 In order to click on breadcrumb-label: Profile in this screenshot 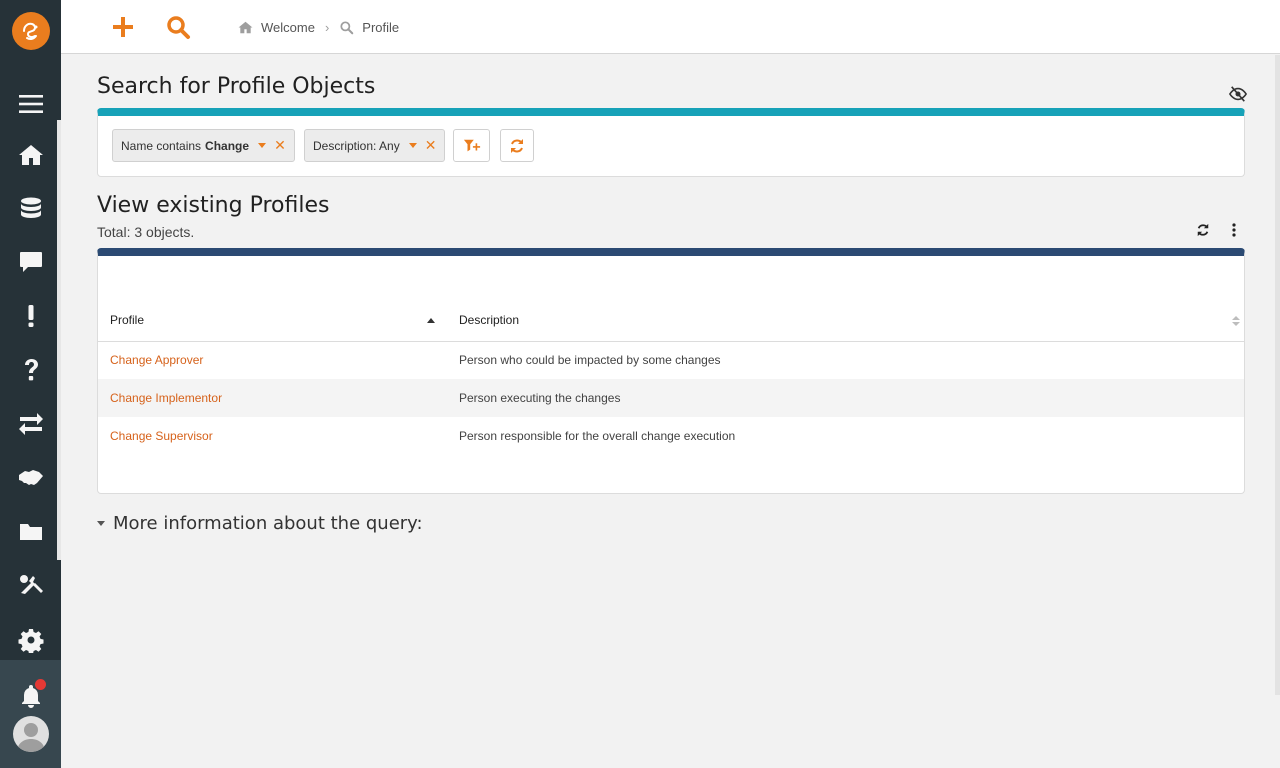, I will do `click(381, 27)`.